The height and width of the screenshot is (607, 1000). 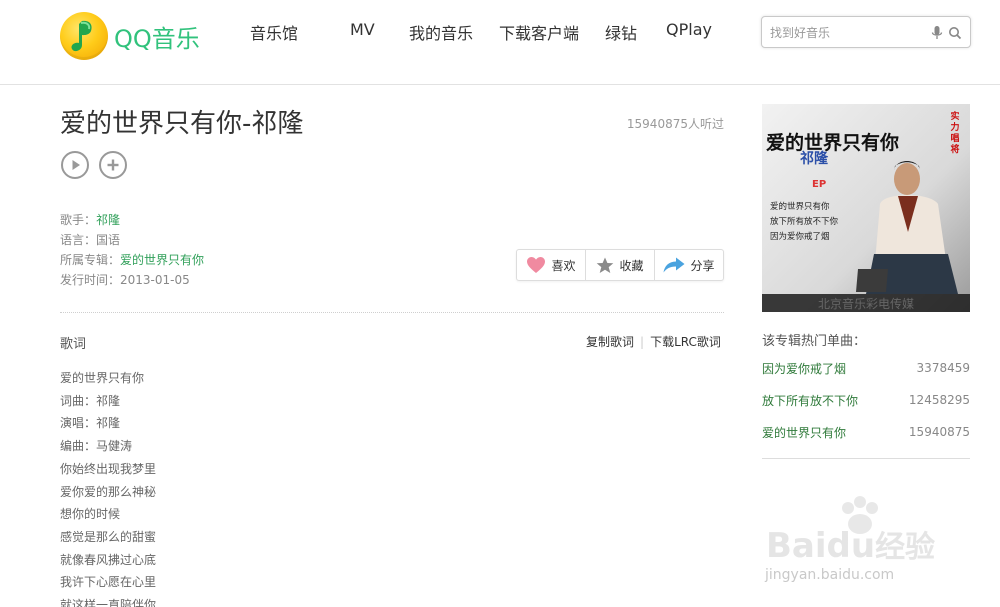 What do you see at coordinates (796, 546) in the screenshot?
I see `watermark-brand: Bai` at bounding box center [796, 546].